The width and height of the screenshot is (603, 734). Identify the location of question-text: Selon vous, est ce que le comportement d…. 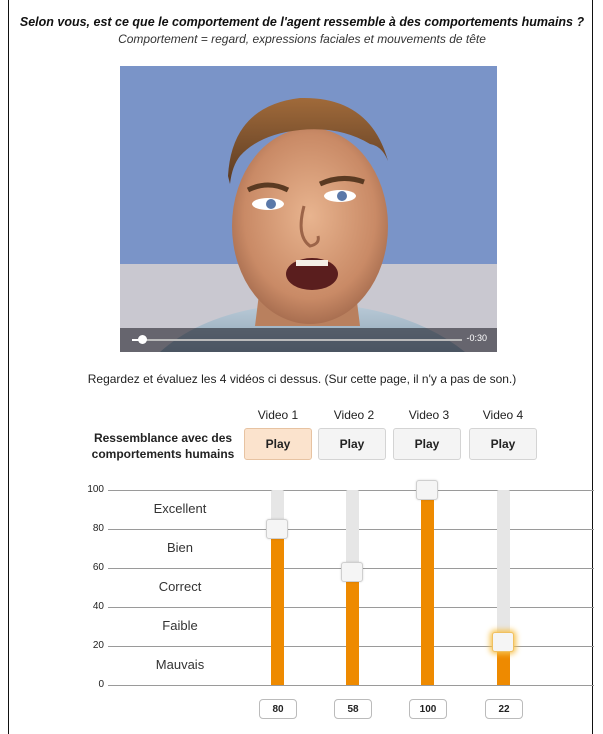
(302, 22).